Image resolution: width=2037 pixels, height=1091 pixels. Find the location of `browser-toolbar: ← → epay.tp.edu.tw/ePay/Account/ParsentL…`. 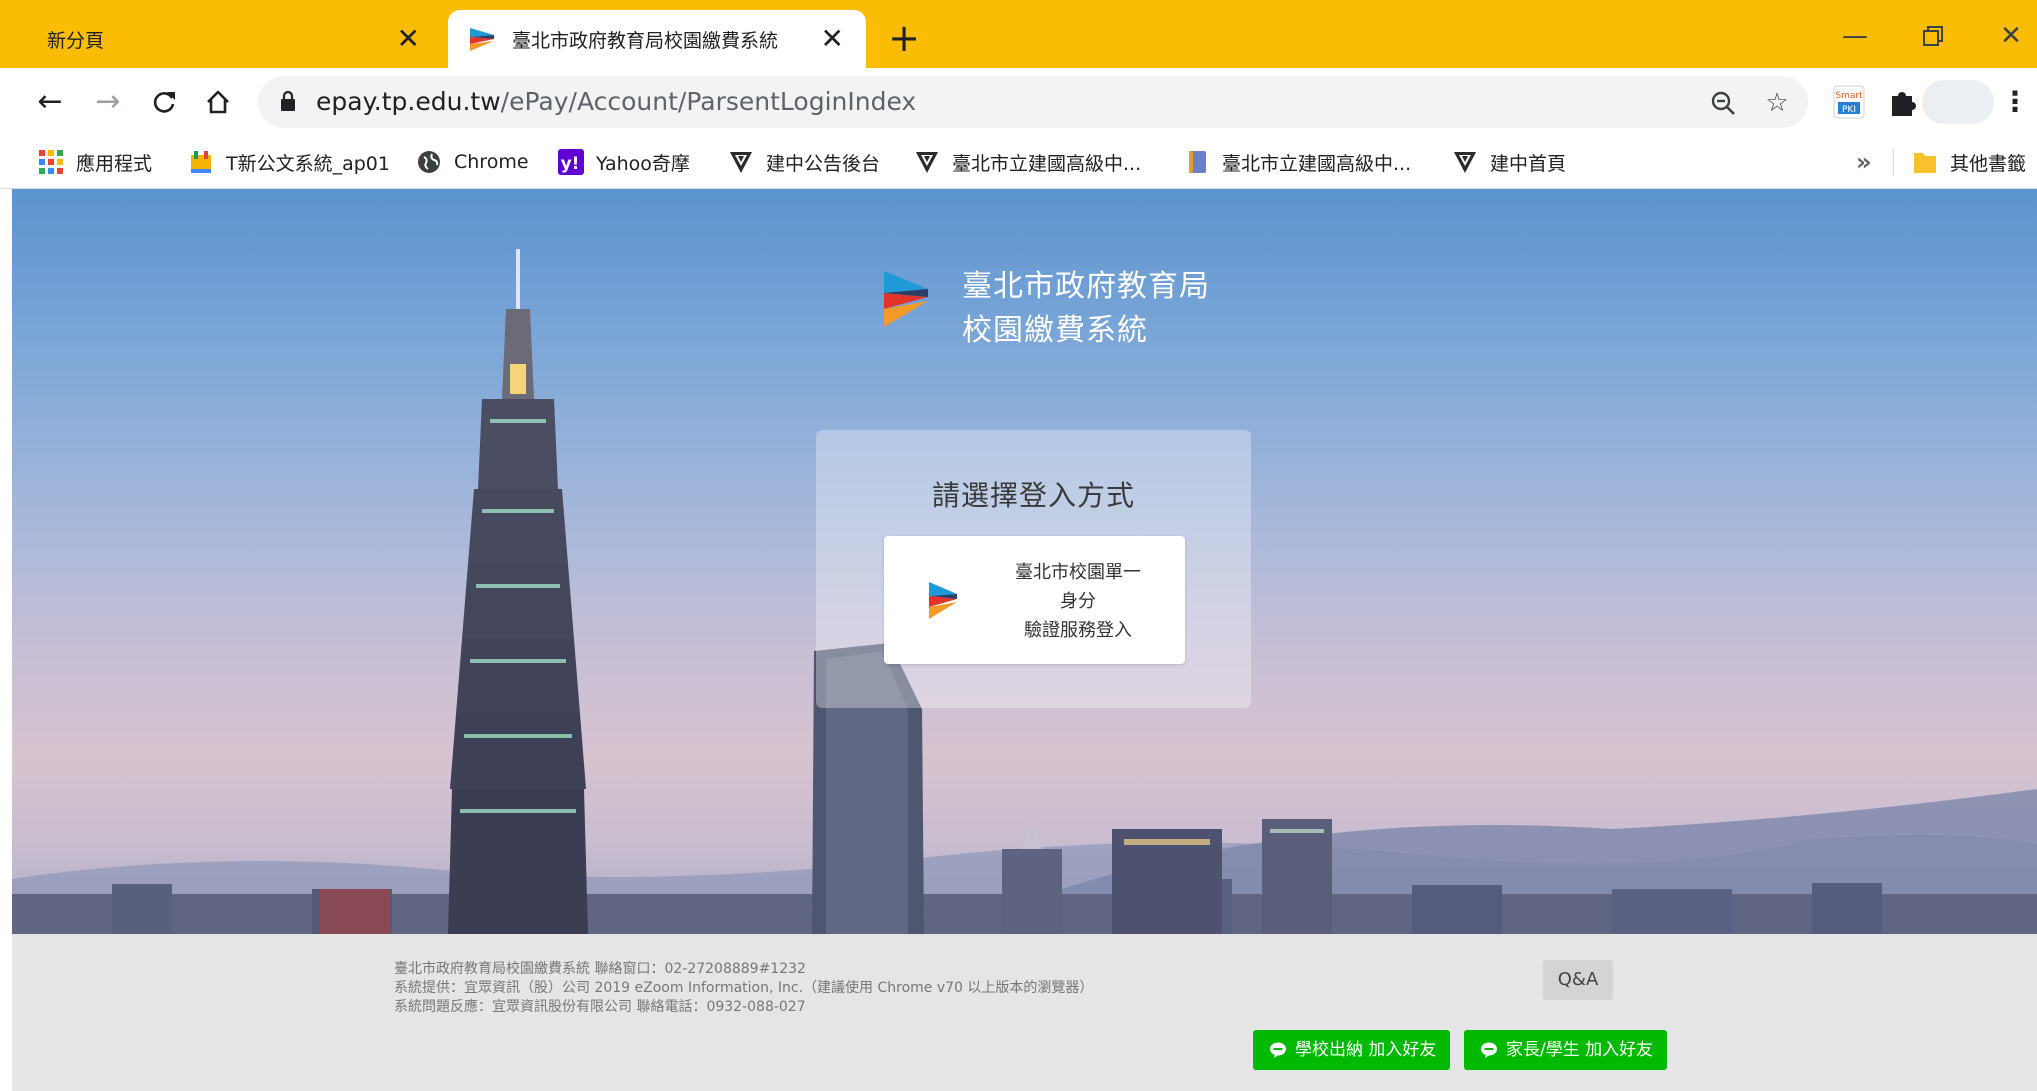

browser-toolbar: ← → epay.tp.edu.tw/ePay/Account/ParsentL… is located at coordinates (1018, 102).